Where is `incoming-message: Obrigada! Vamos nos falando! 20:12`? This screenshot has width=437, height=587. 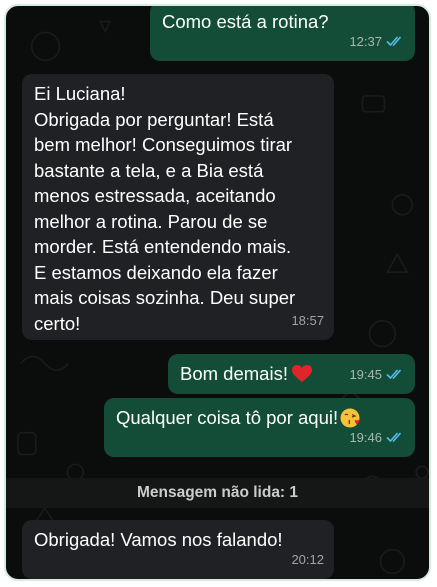
incoming-message: Obrigada! Vamos nos falando! 20:12 is located at coordinates (178, 549).